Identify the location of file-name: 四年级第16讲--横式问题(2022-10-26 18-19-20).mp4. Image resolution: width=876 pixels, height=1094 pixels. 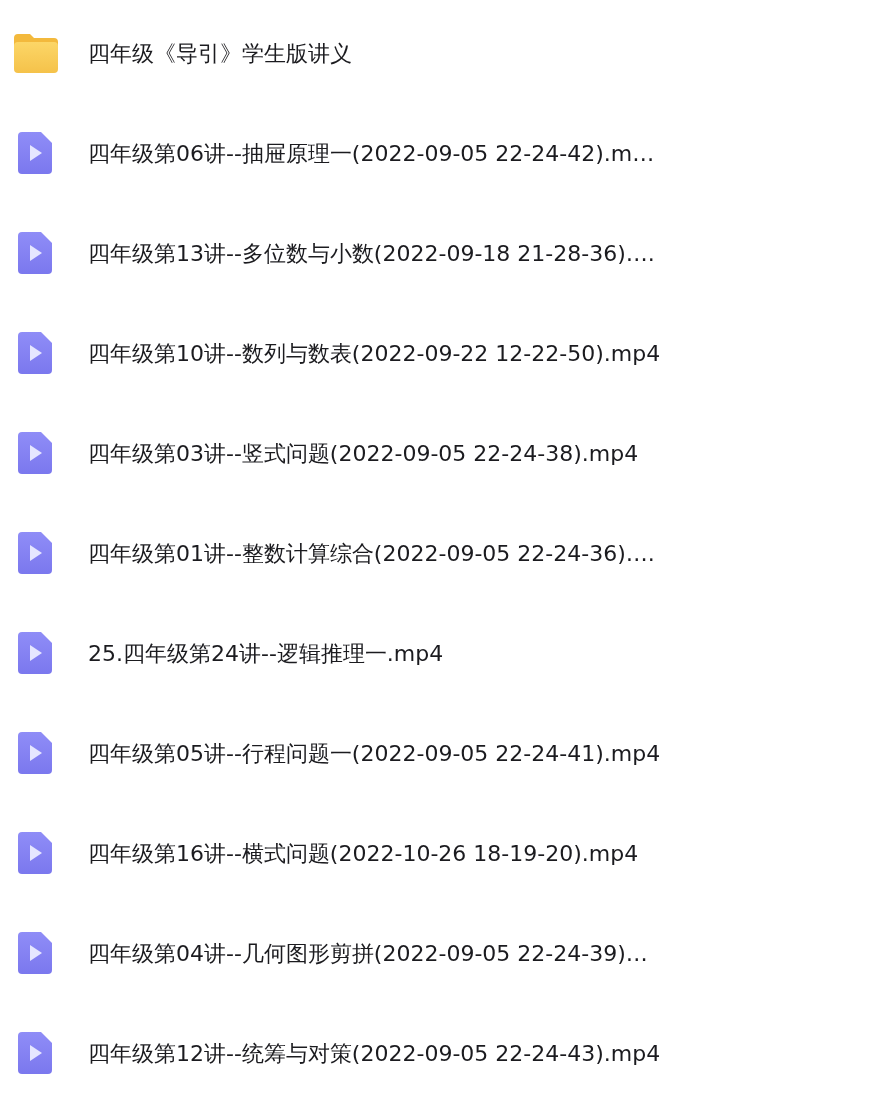
(363, 853).